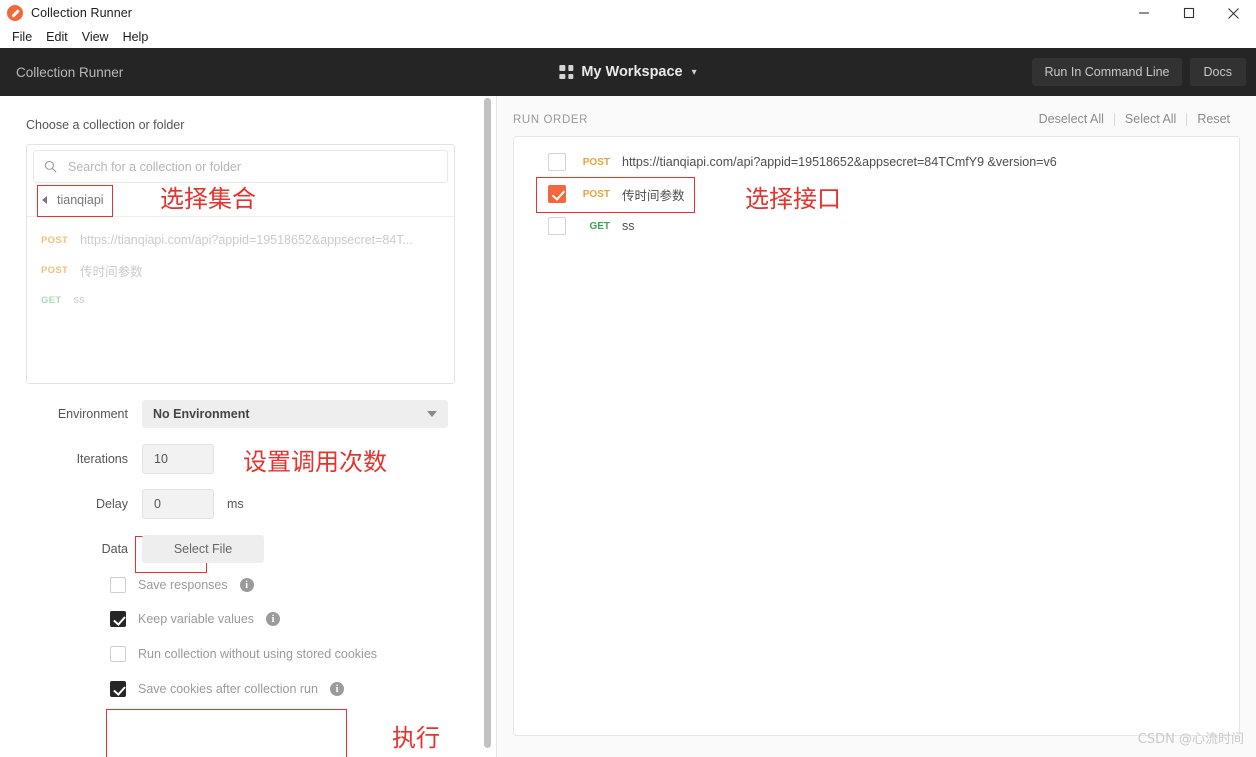 This screenshot has height=757, width=1256. Describe the element at coordinates (628, 13) in the screenshot. I see `titlebar: Collection Runner` at that location.